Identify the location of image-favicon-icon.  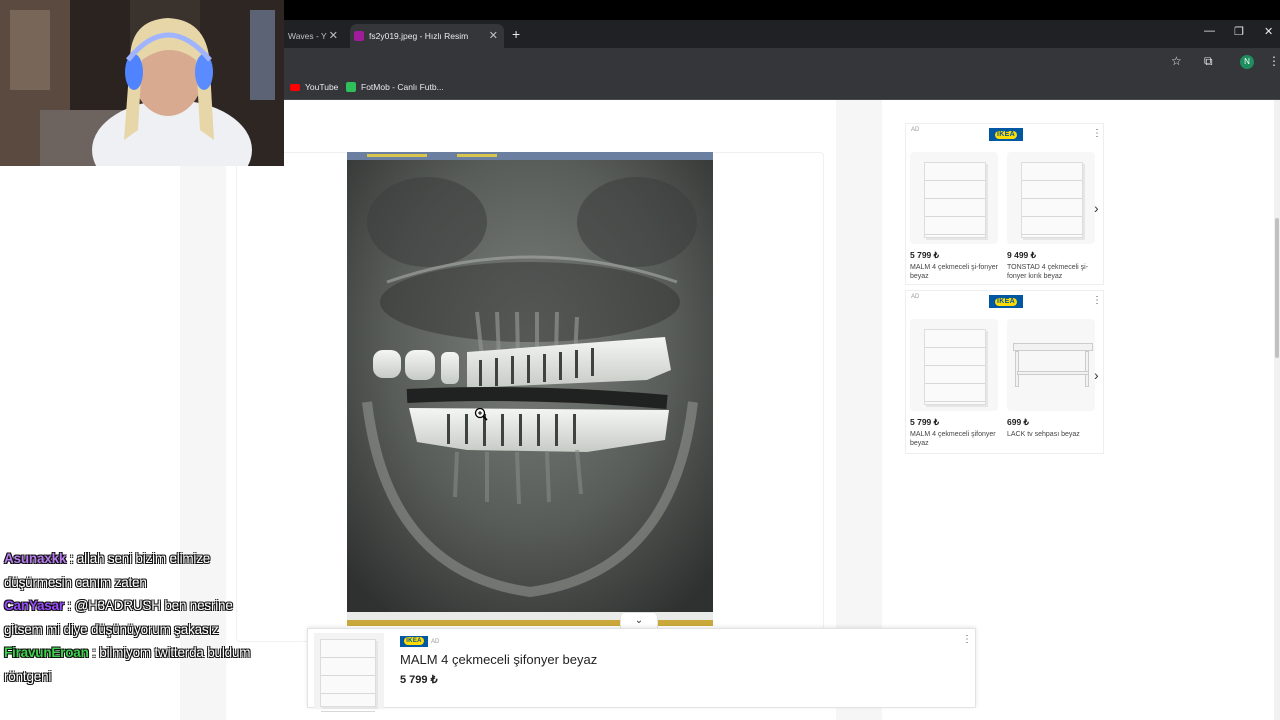
(359, 36).